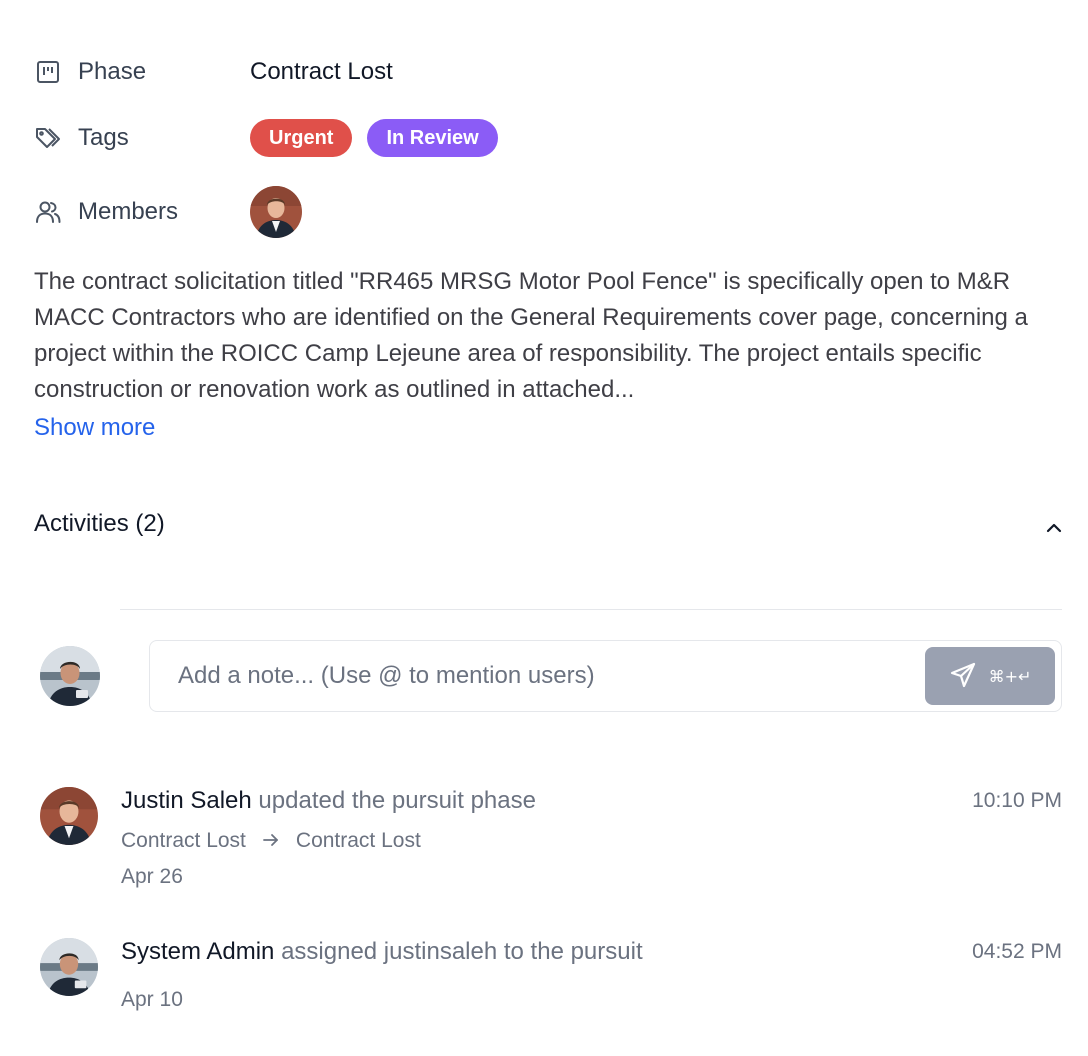 This screenshot has width=1088, height=1056. I want to click on activity-summary: Justin Saleh updated the pursuit phase, so click(328, 801).